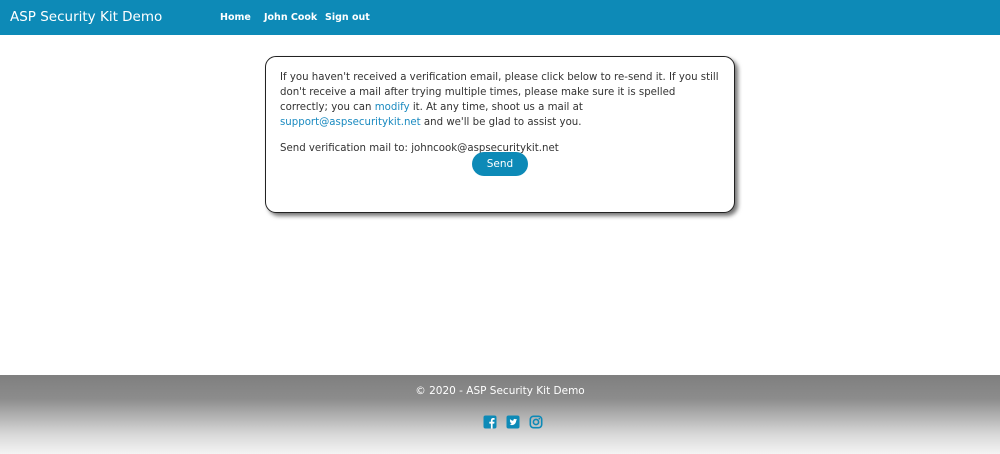 The height and width of the screenshot is (454, 1000). I want to click on send-to-label: Send verification mail to:, so click(346, 148).